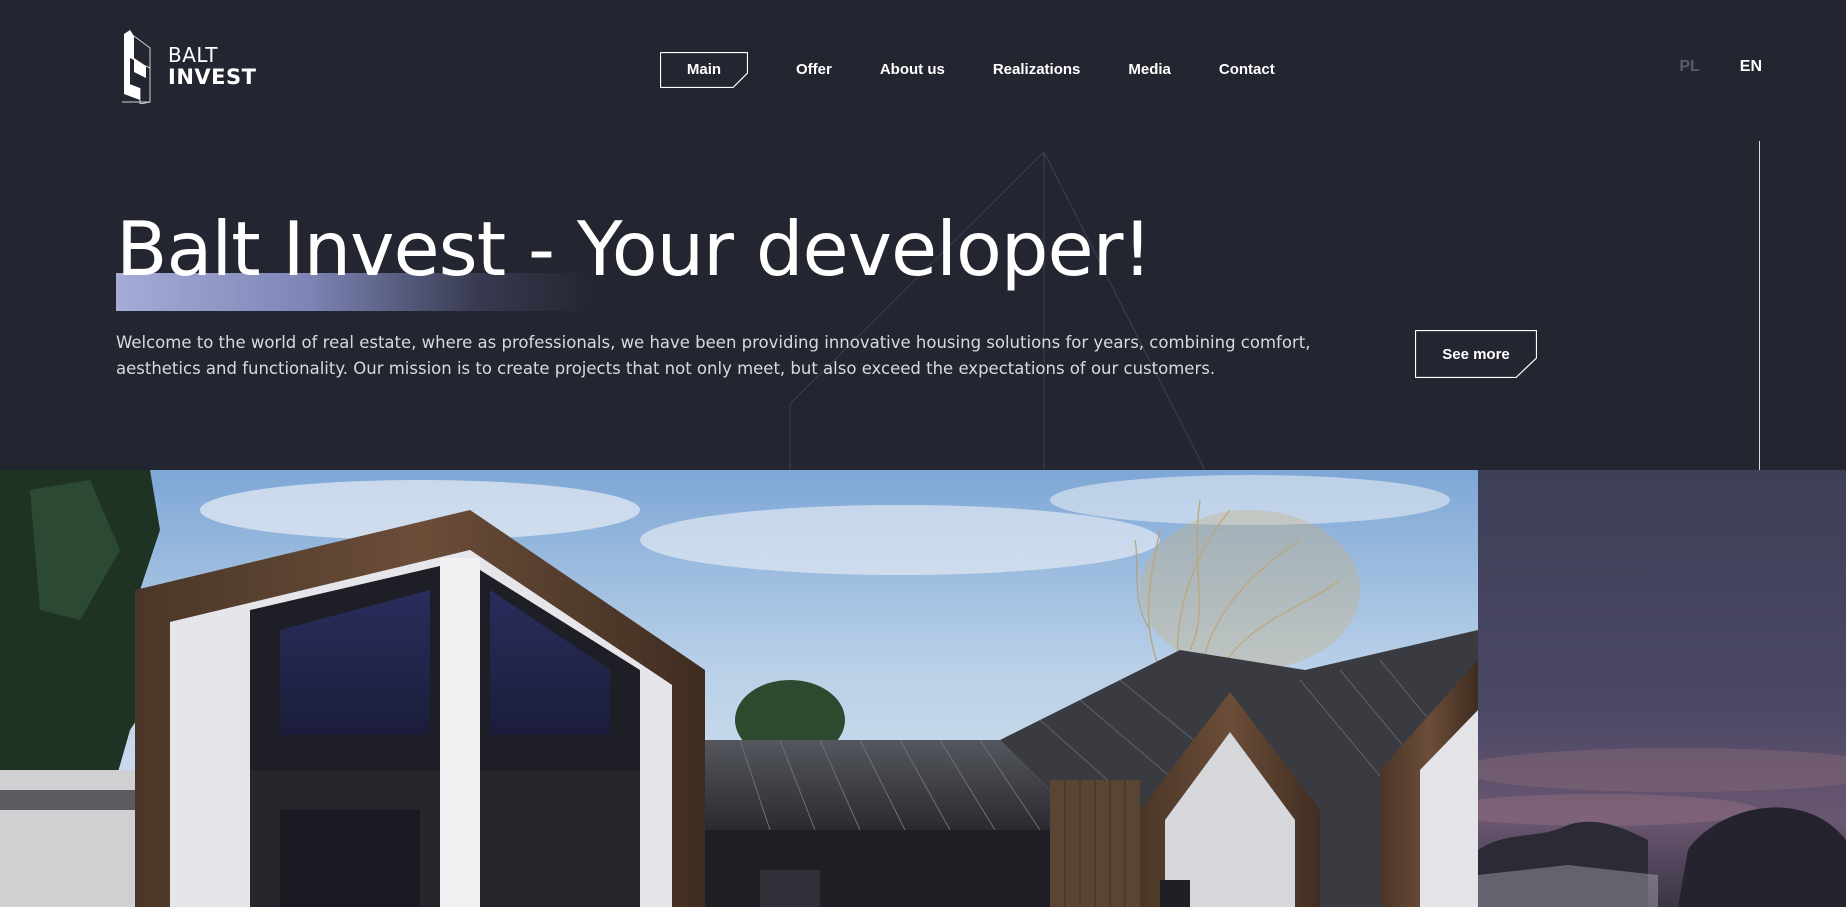 The image size is (1846, 907). I want to click on nav-item-about-us: About us, so click(912, 69).